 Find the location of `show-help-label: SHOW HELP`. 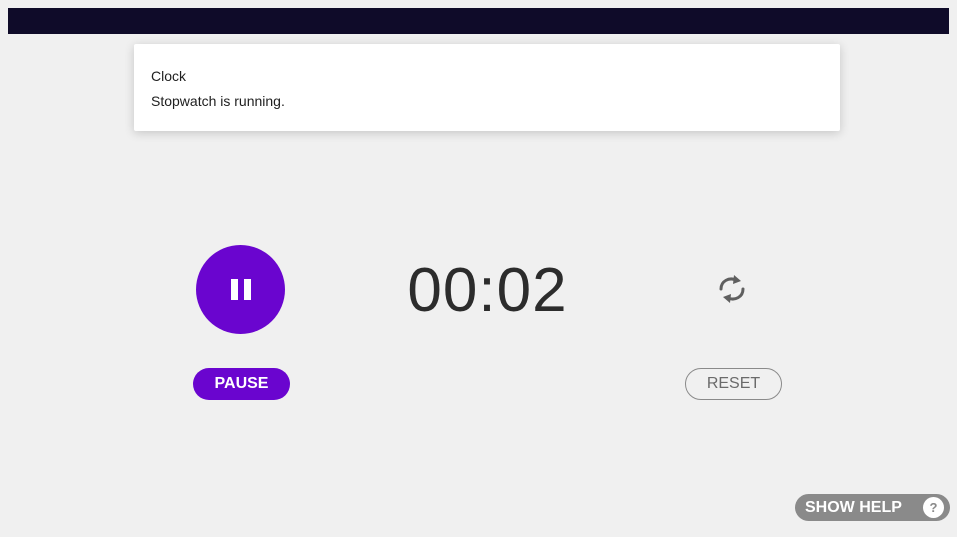

show-help-label: SHOW HELP is located at coordinates (853, 507).